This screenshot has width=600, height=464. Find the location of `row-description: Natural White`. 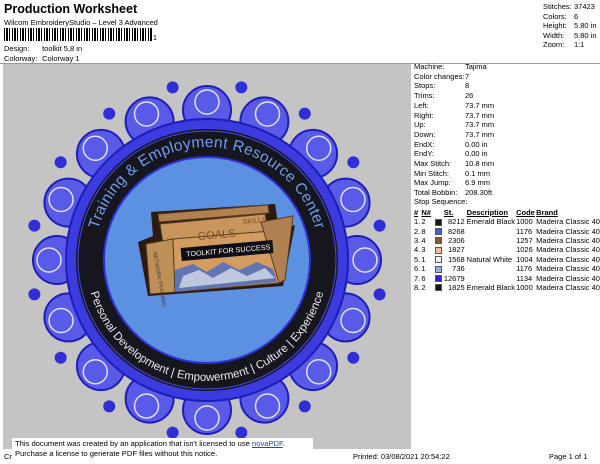

row-description: Natural White is located at coordinates (489, 259).